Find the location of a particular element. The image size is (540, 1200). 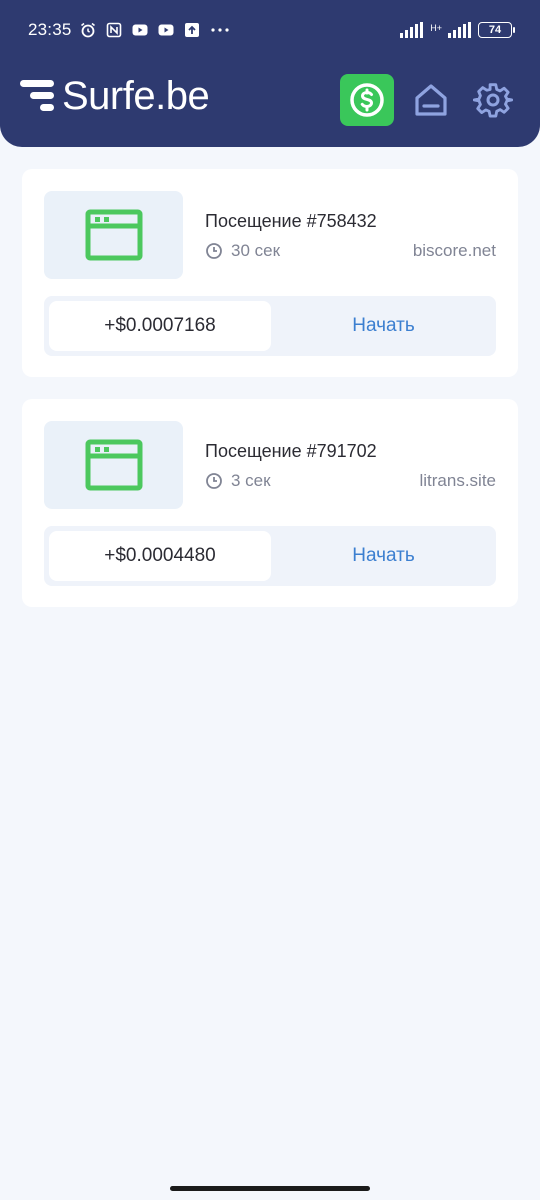

task-title: Посещение #791702 is located at coordinates (291, 451).